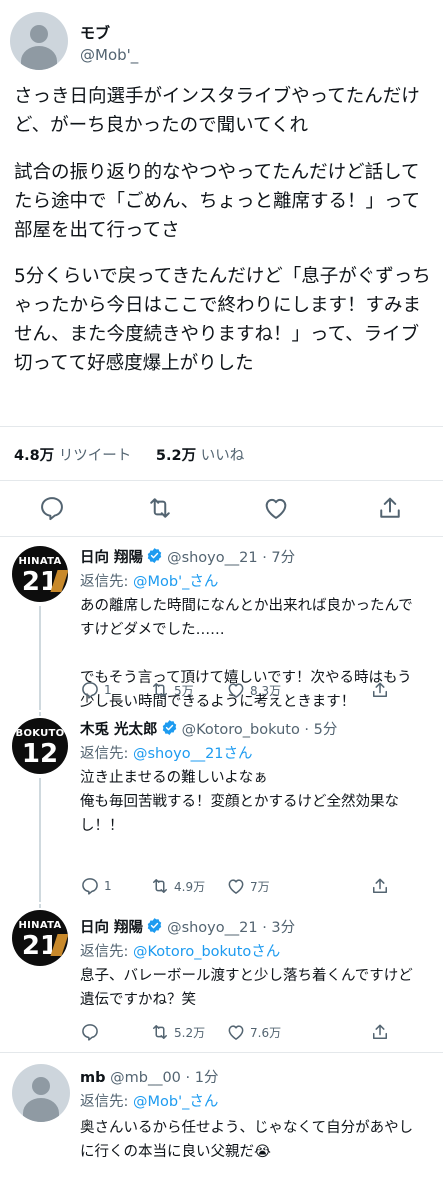 Image resolution: width=443 pixels, height=1200 pixels. What do you see at coordinates (390, 508) in the screenshot?
I see `share-icon` at bounding box center [390, 508].